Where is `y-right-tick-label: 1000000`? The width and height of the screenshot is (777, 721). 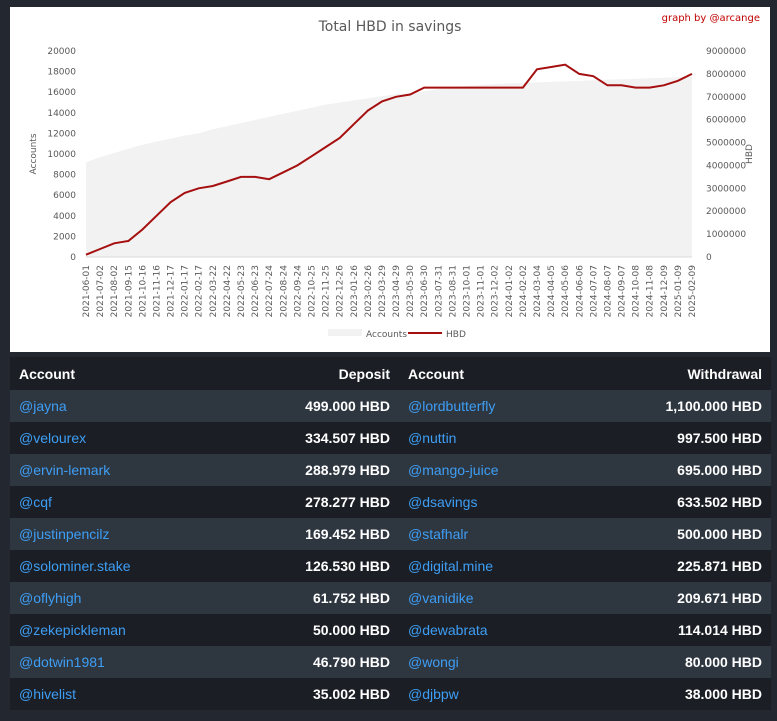
y-right-tick-label: 1000000 is located at coordinates (726, 235).